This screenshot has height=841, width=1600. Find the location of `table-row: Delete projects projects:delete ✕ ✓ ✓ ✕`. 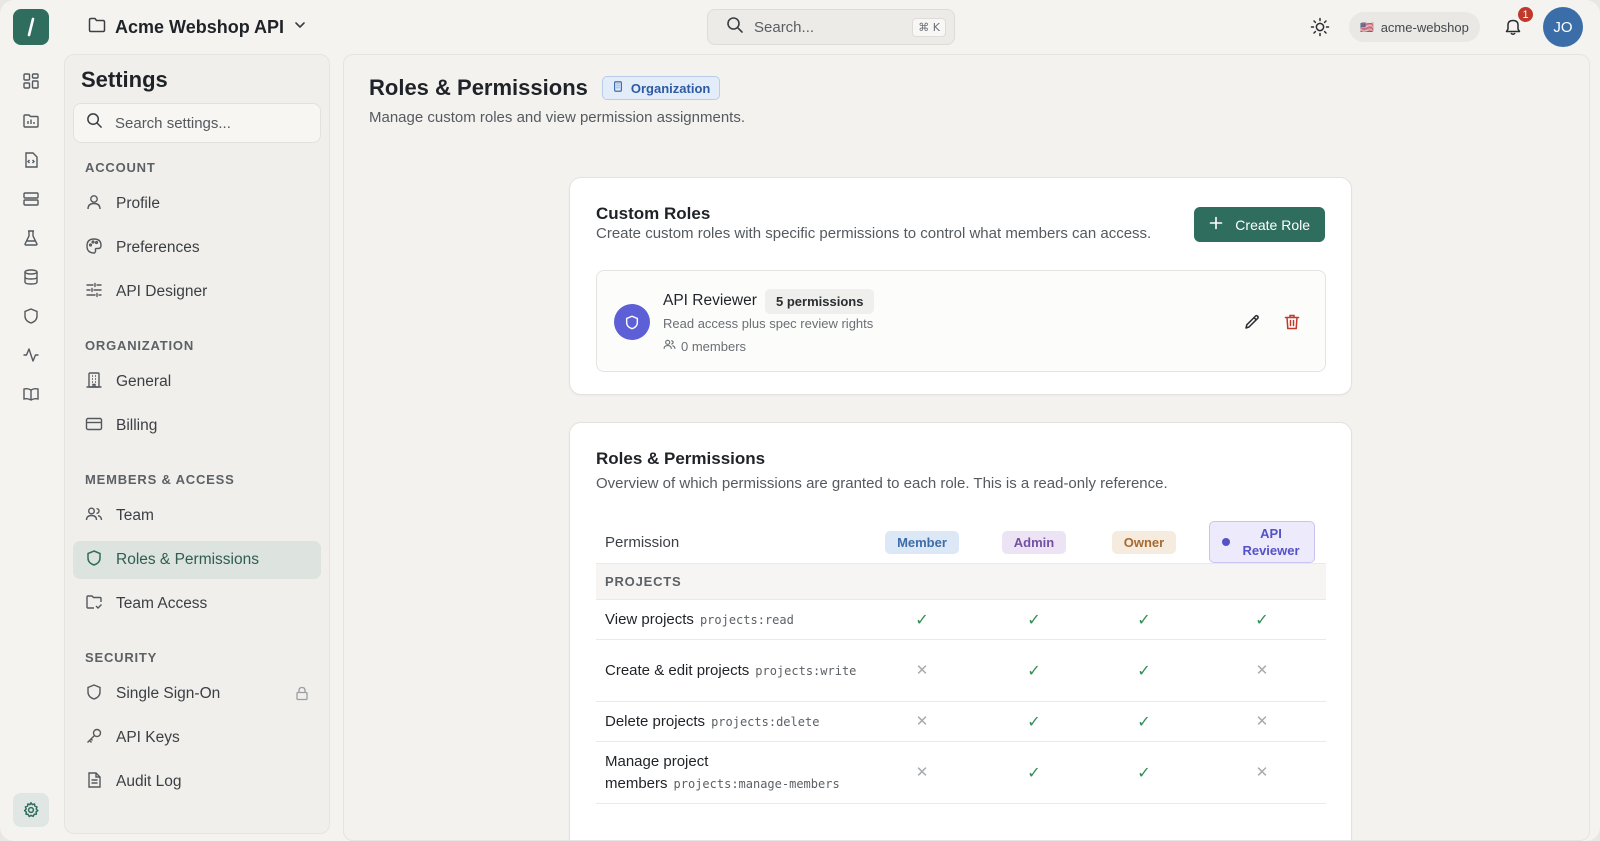

table-row: Delete projects projects:delete ✕ ✓ ✓ ✕ is located at coordinates (961, 721).